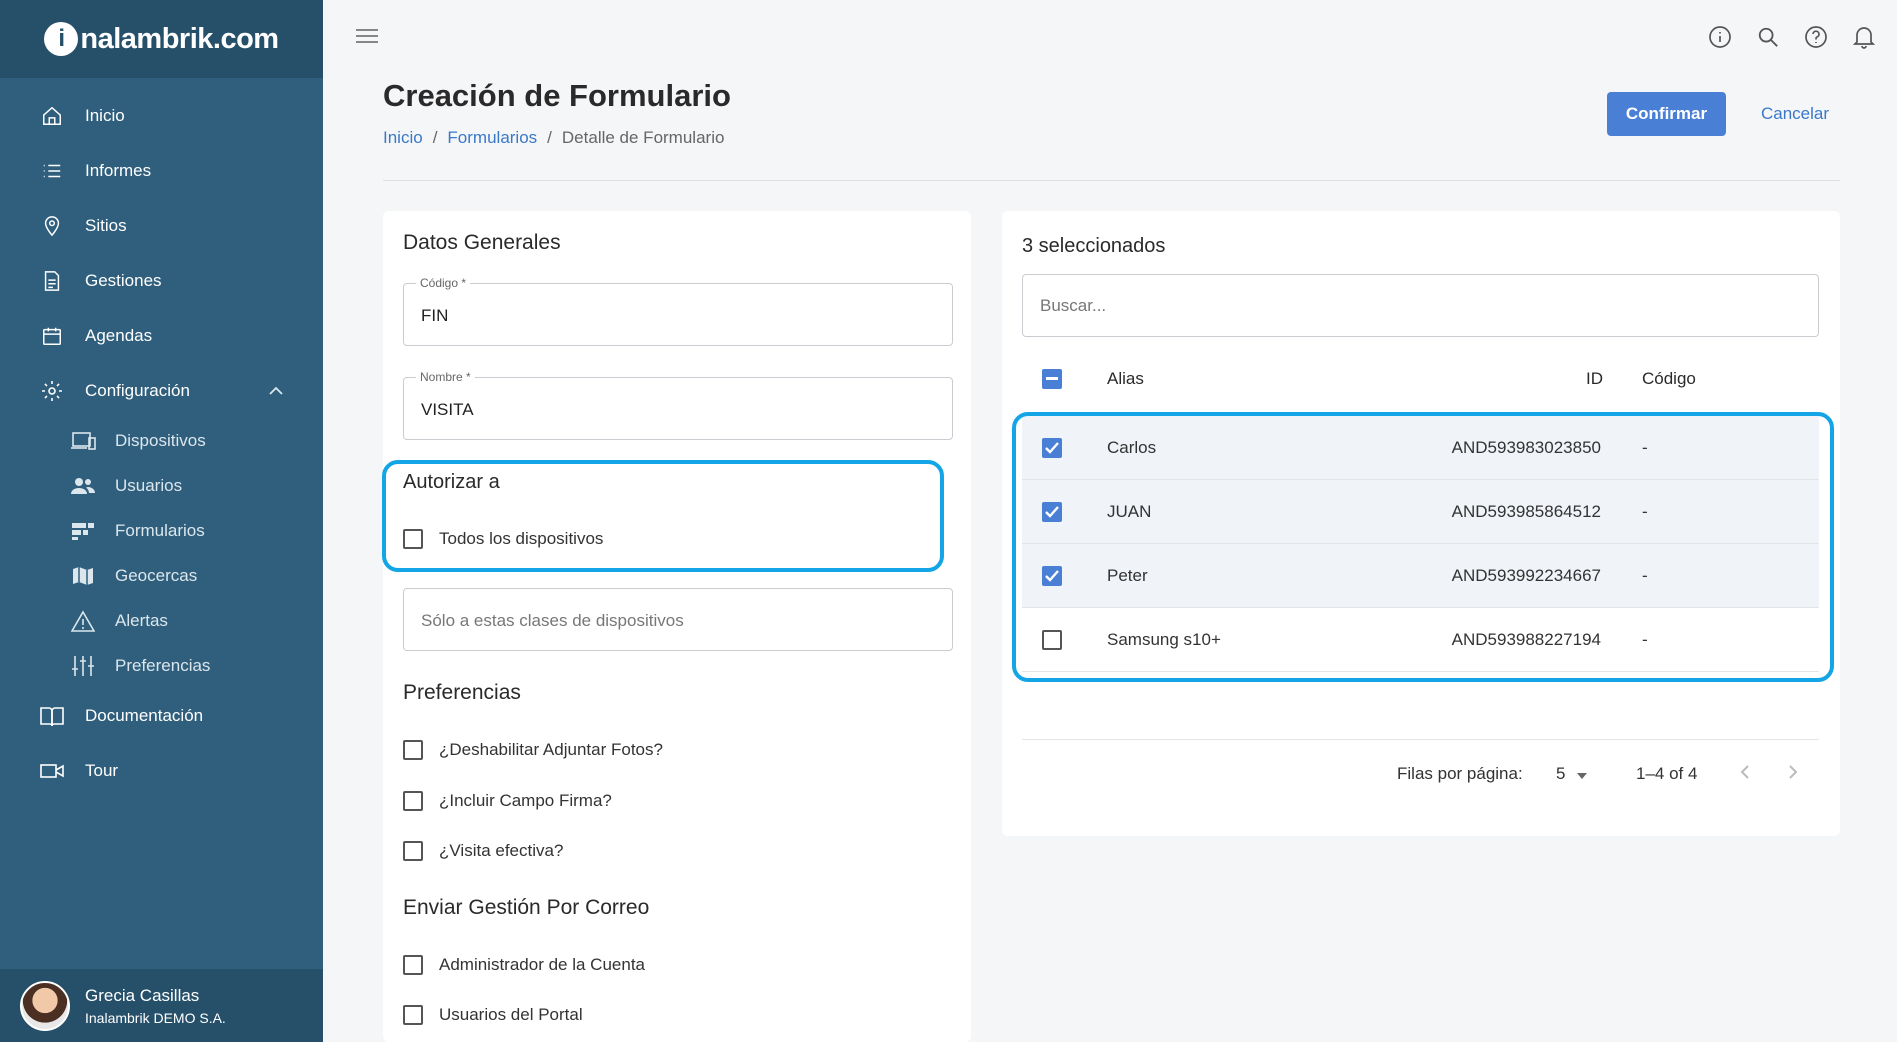 Image resolution: width=1897 pixels, height=1042 pixels. What do you see at coordinates (161, 225) in the screenshot?
I see `sidebar-item-sitios: Sitios` at bounding box center [161, 225].